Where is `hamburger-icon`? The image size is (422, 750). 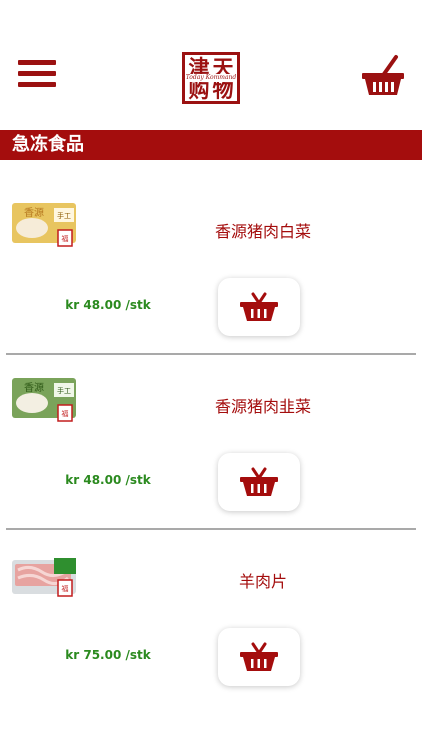
hamburger-icon is located at coordinates (37, 62).